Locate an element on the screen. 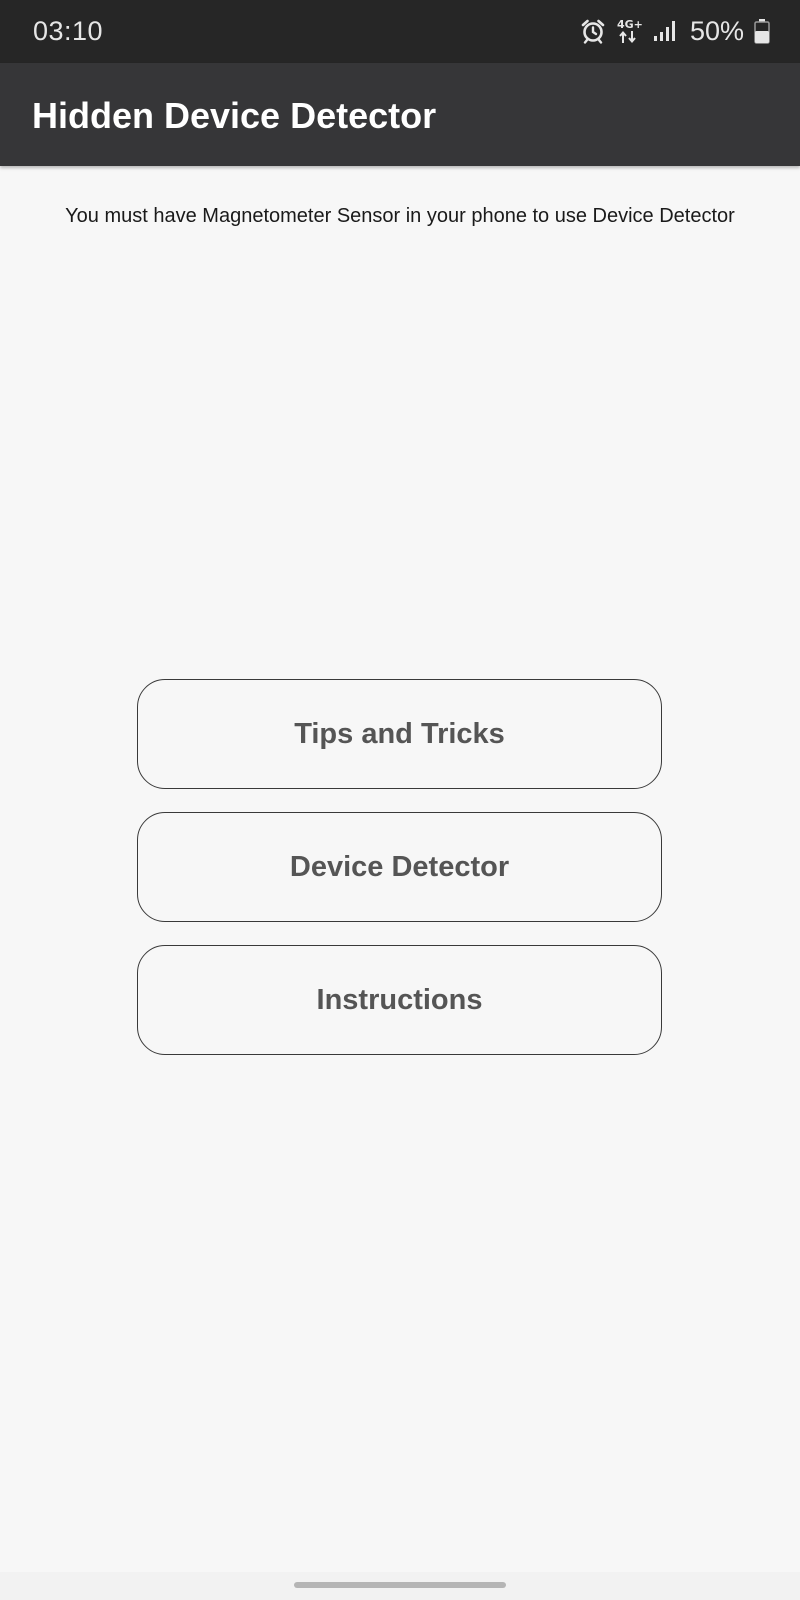  app-title: Hidden Device Detector is located at coordinates (234, 115).